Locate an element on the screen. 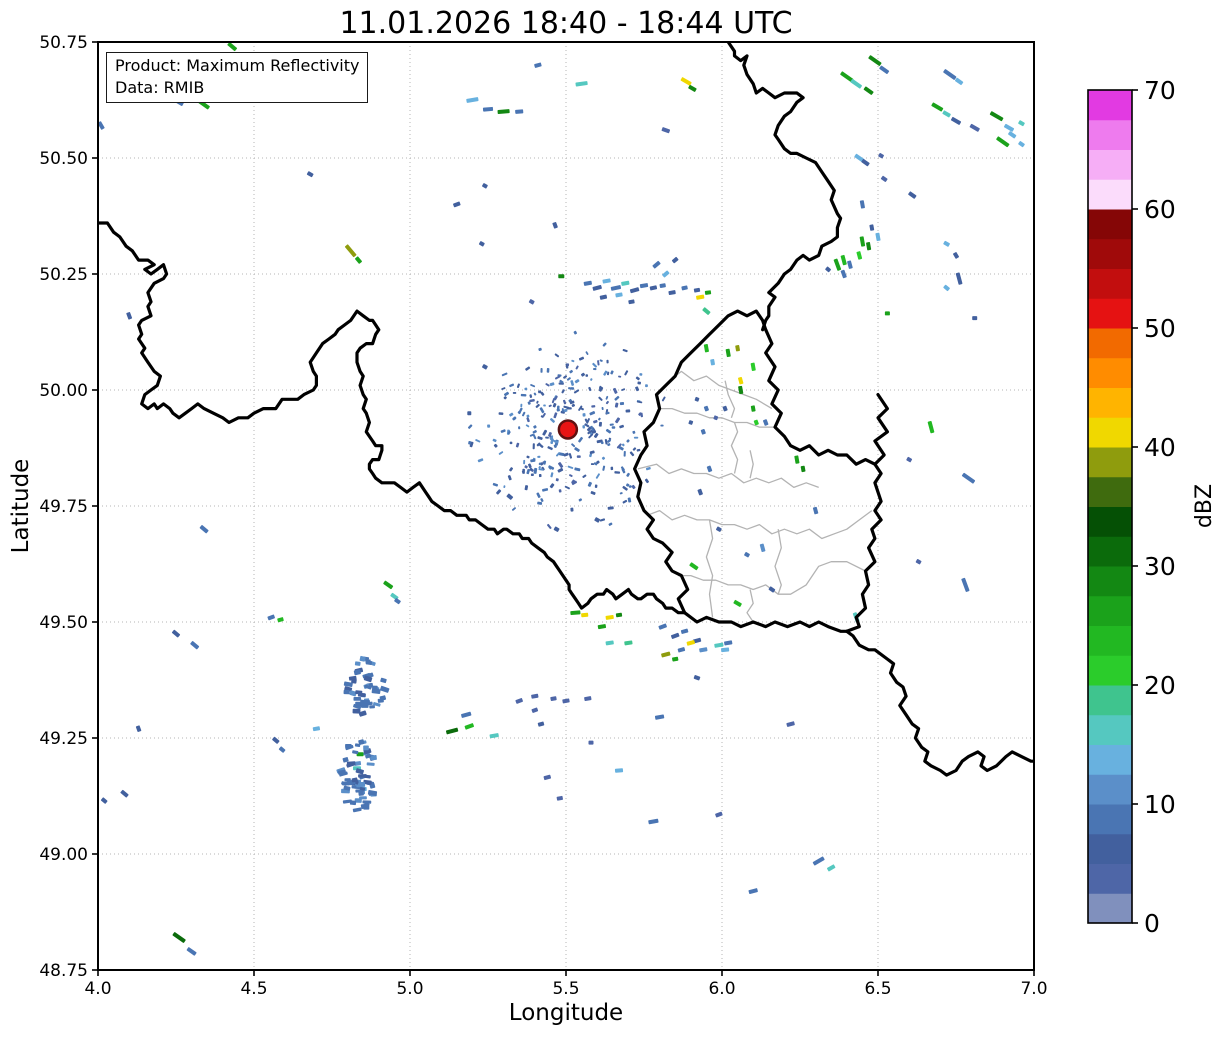 The width and height of the screenshot is (1219, 1040). x-tick-label: 5.5 is located at coordinates (565, 989).